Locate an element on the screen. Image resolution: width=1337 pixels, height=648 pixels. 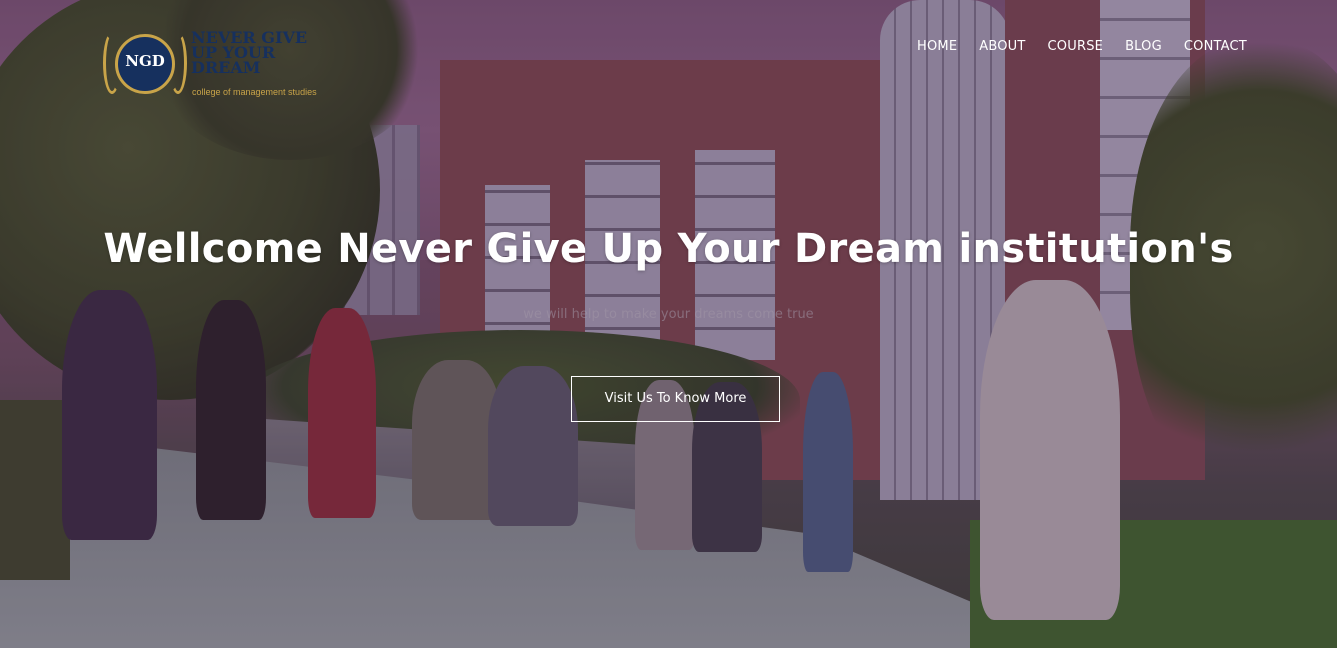
visit-us-button: Visit Us To Know More is located at coordinates (675, 399).